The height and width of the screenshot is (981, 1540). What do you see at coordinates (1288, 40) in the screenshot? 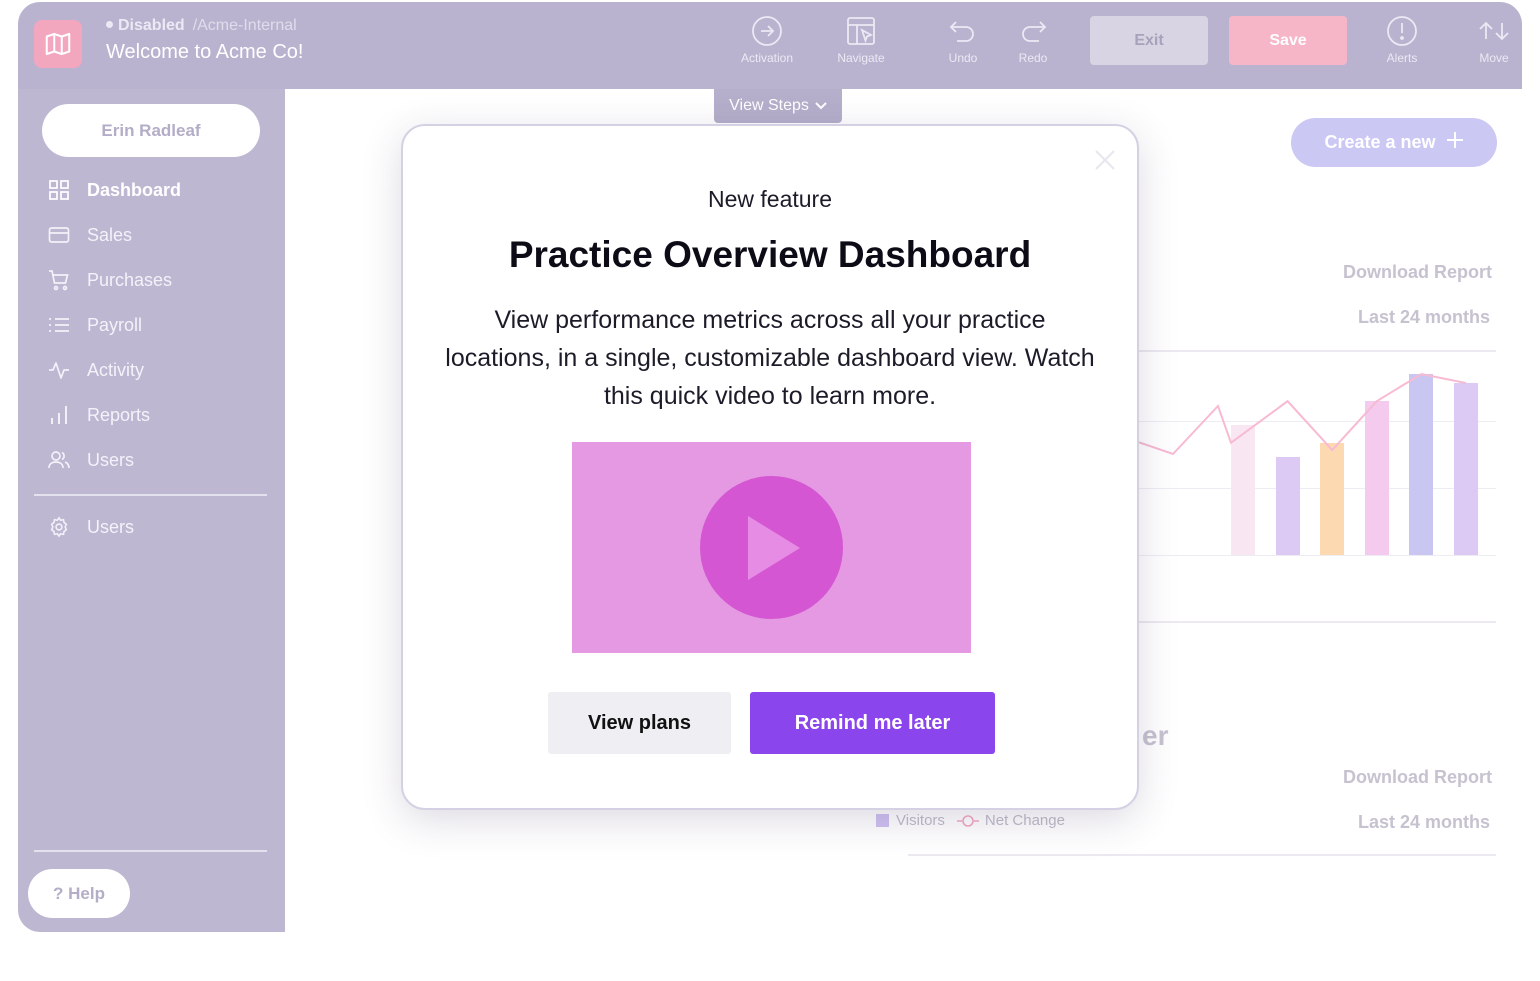
I see `save-button: Save` at bounding box center [1288, 40].